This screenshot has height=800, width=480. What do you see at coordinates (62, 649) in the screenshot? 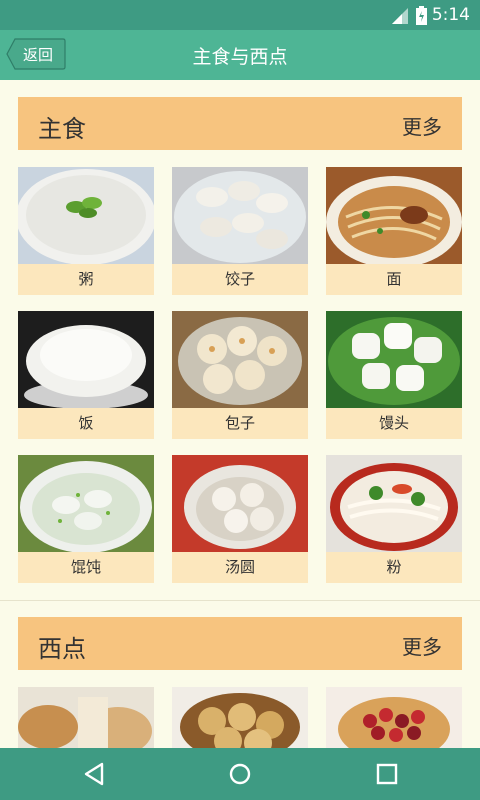
I see `section-title: 西点` at bounding box center [62, 649].